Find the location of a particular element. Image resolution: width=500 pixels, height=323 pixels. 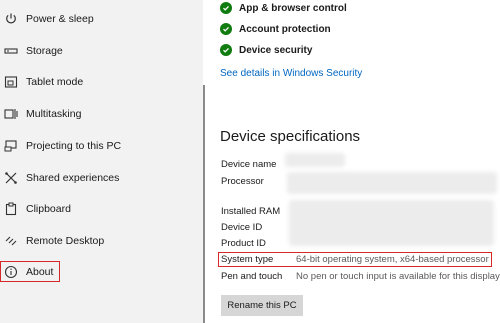

sidebar-item-label: Multitasking is located at coordinates (54, 114).